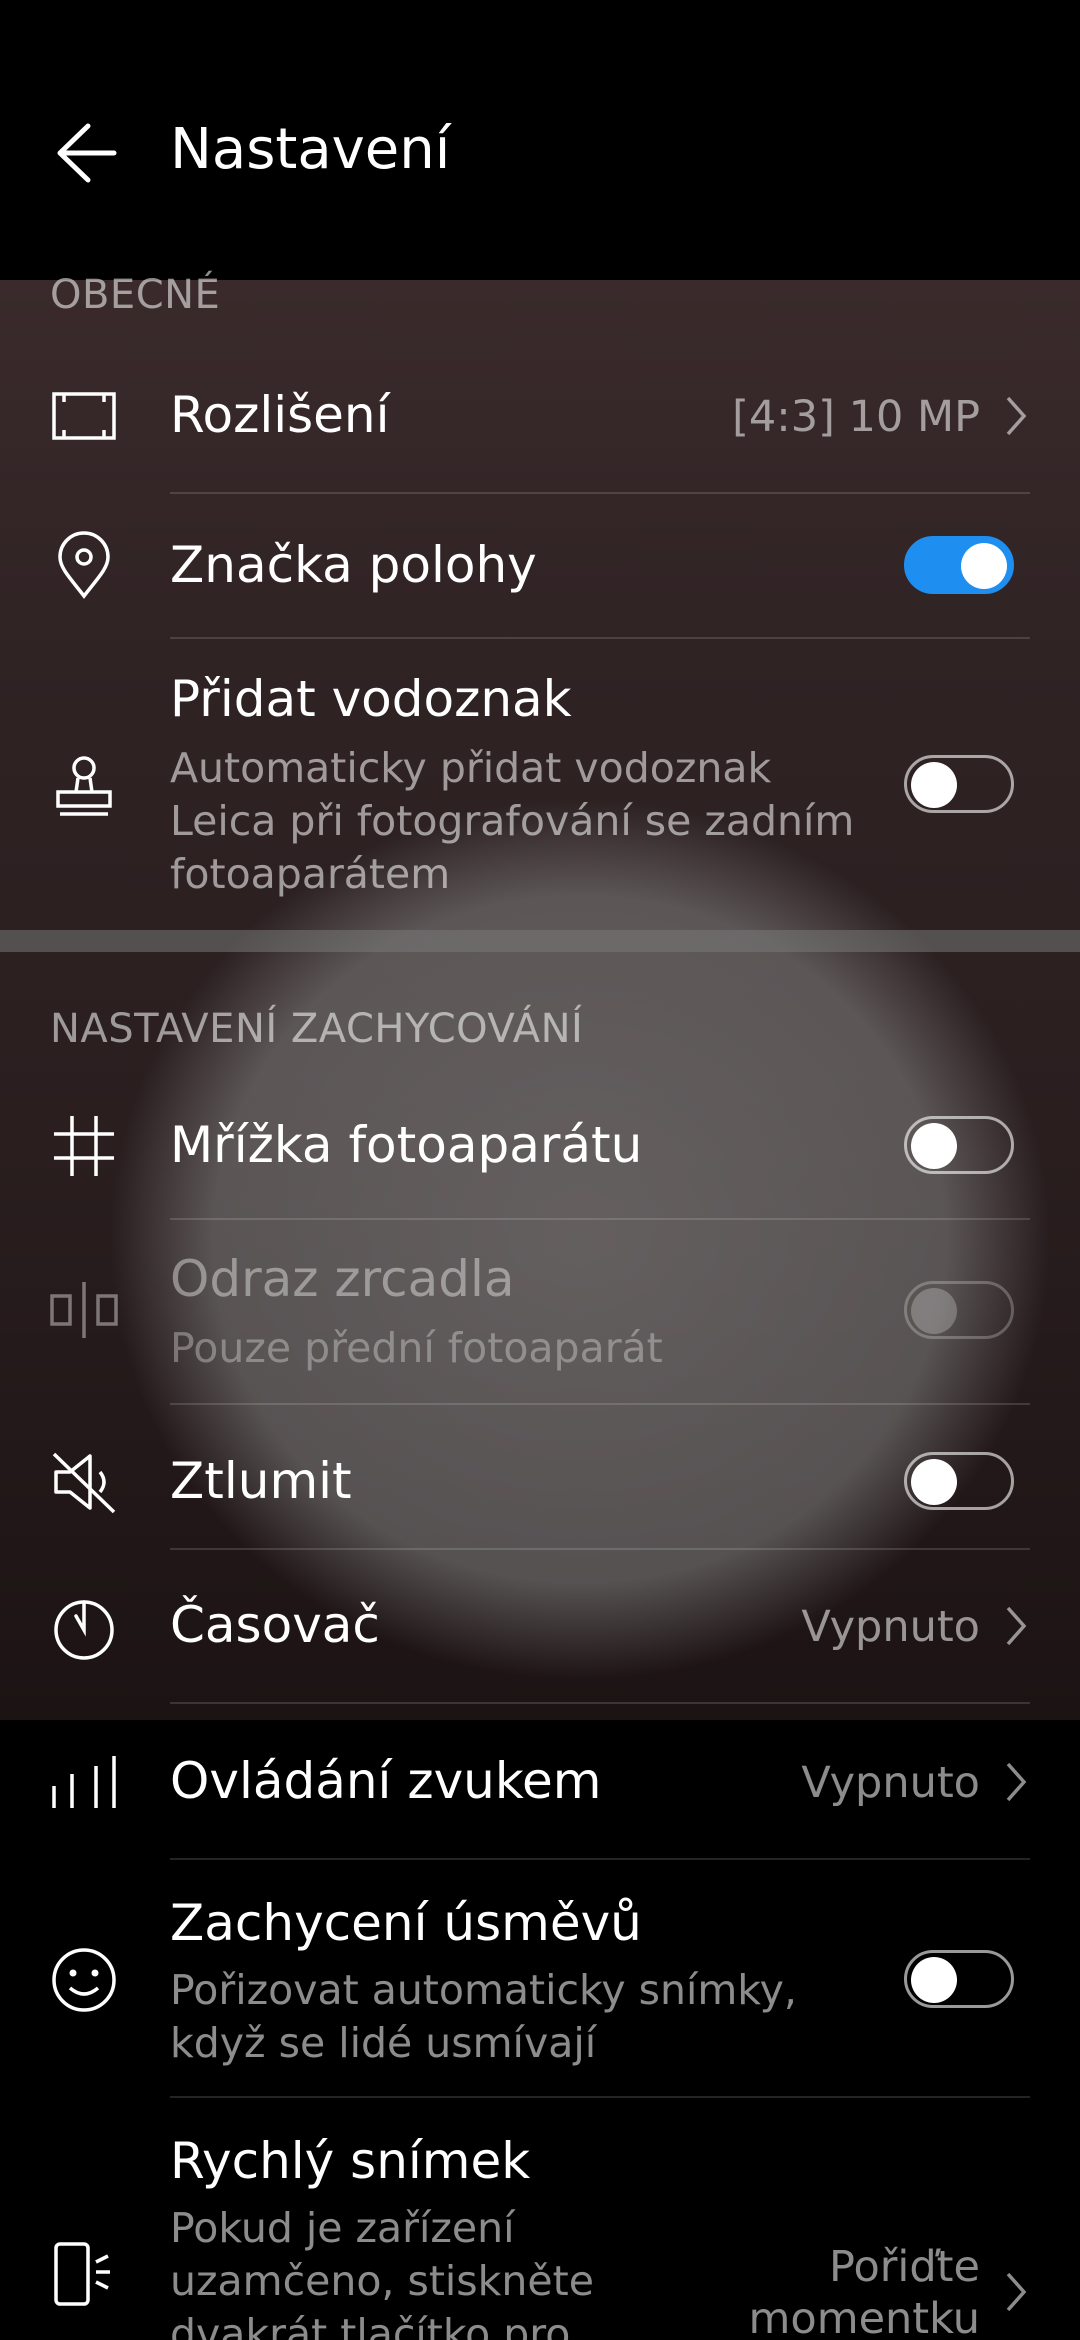  I want to click on section-header-capture: NASTAVENÍ ZACHYCOVÁNÍ, so click(317, 1029).